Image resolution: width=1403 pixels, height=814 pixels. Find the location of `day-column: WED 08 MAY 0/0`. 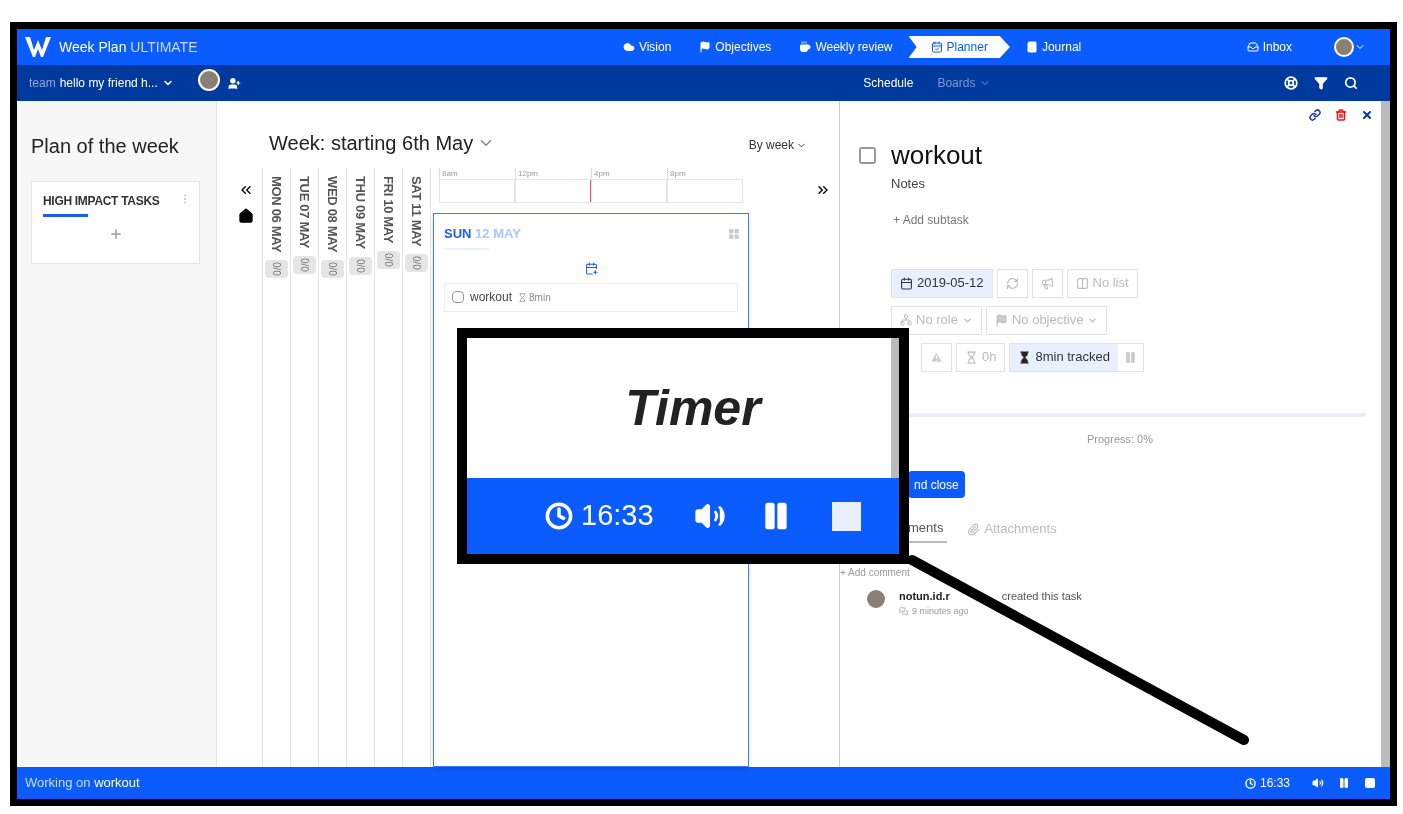

day-column: WED 08 MAY 0/0 is located at coordinates (332, 467).